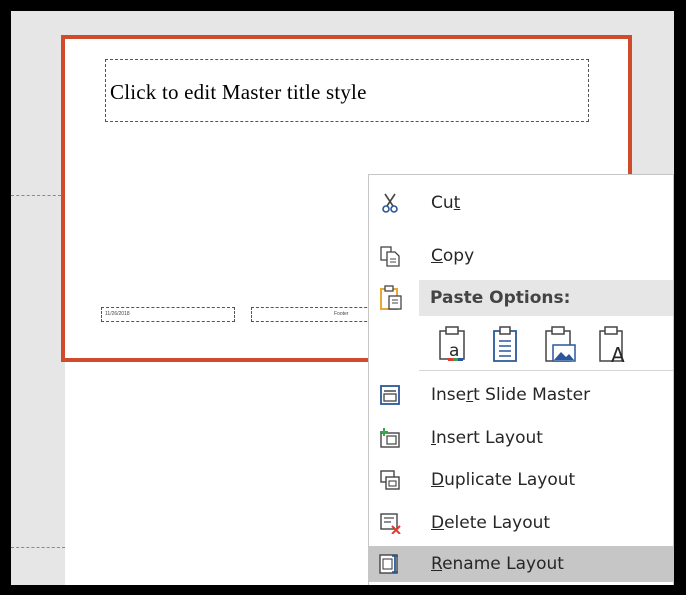 The height and width of the screenshot is (595, 686). Describe the element at coordinates (341, 314) in the screenshot. I see `footer-placeholder-text: Footer` at that location.